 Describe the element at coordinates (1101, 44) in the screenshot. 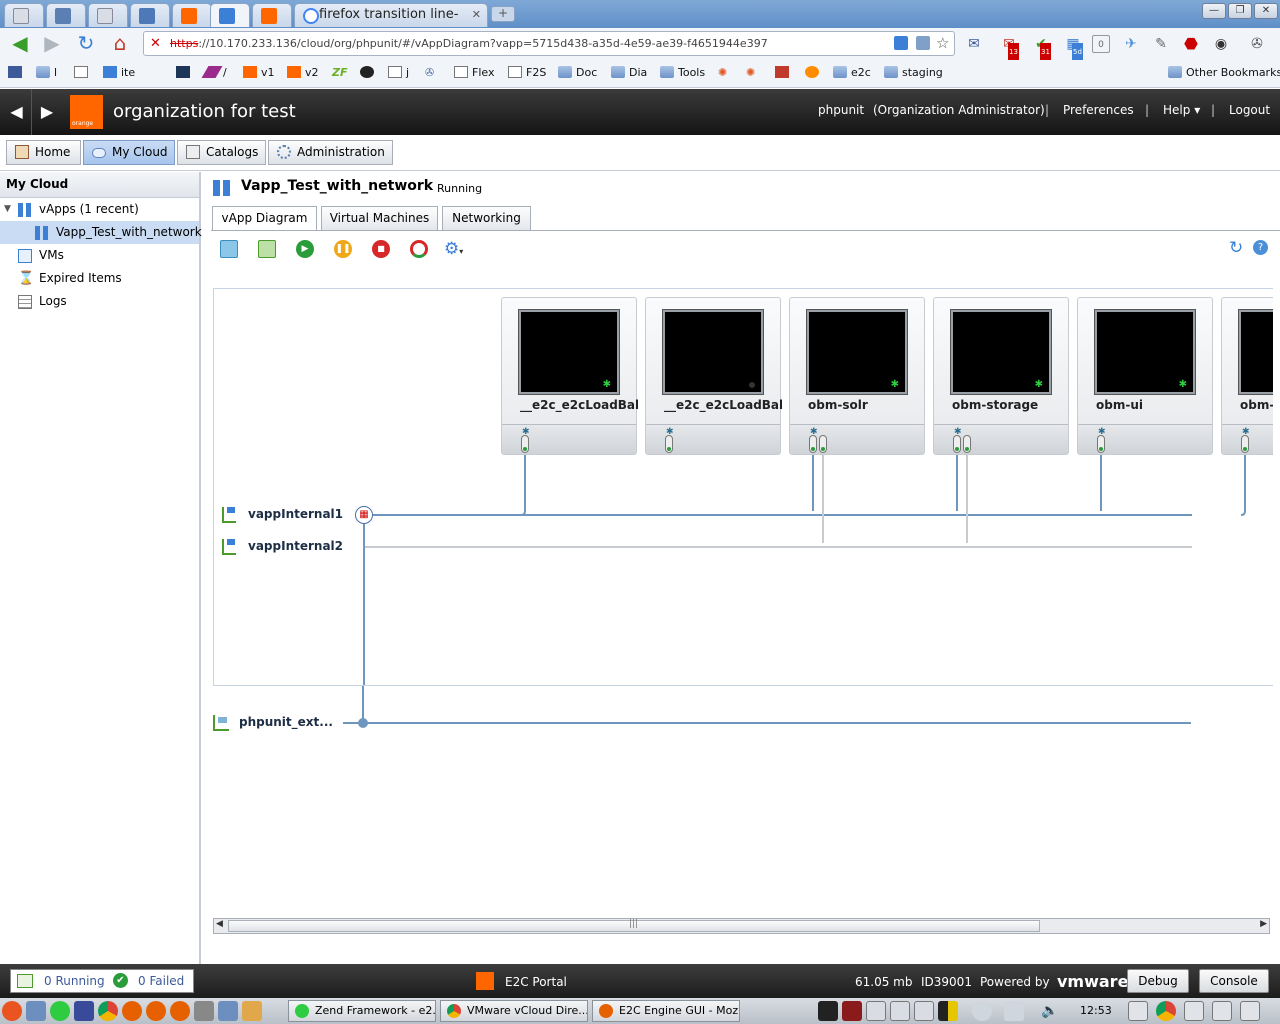

I see `counter-icon: 0` at that location.